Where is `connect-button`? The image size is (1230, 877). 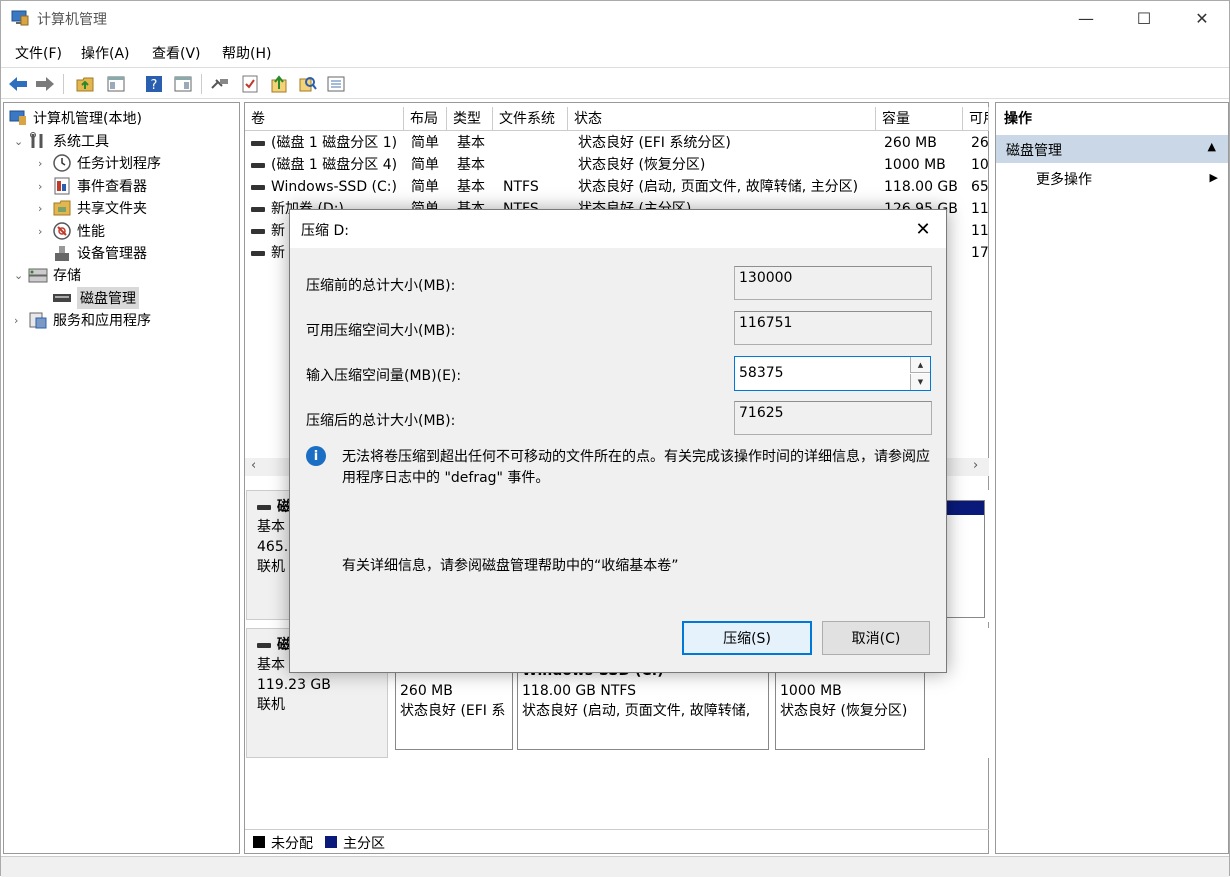 connect-button is located at coordinates (220, 84).